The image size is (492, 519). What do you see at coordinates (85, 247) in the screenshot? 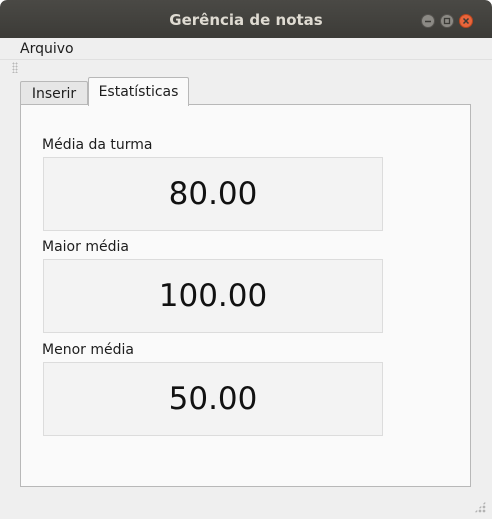
I see `max-label: Maior média` at bounding box center [85, 247].